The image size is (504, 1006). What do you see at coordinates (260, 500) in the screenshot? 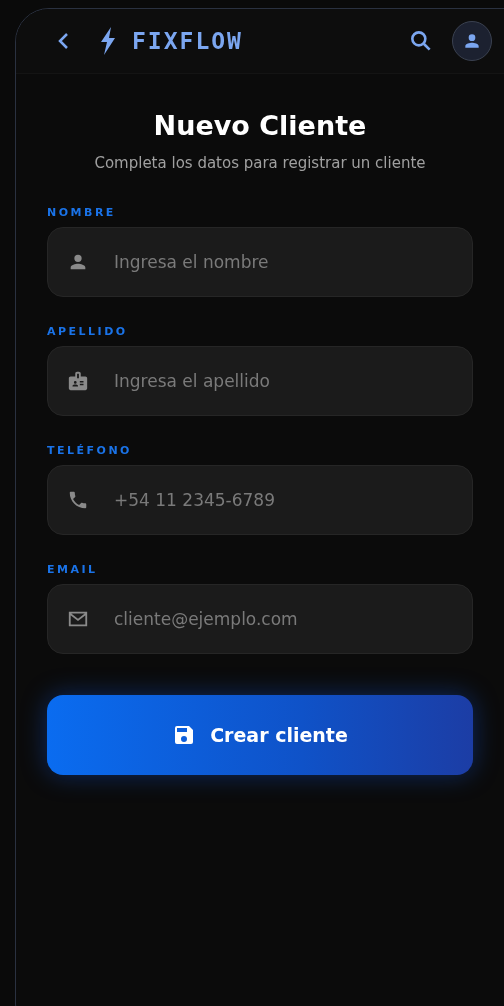
I see `input-field: +54 11 2345-6789` at bounding box center [260, 500].